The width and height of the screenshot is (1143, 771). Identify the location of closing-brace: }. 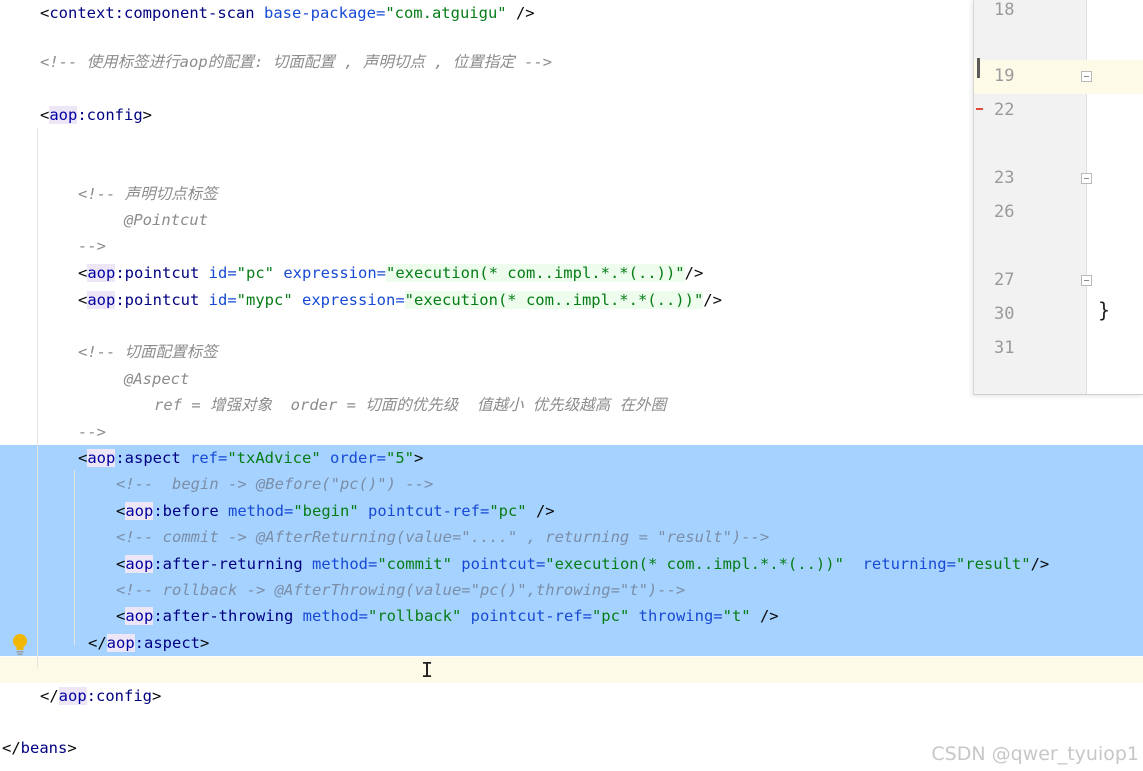
(1104, 310).